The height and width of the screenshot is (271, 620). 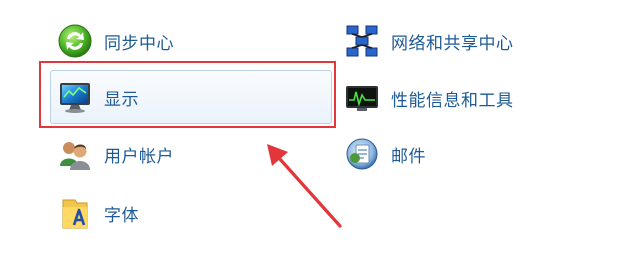 I want to click on performance-item: 性能信息和工具, so click(x=473, y=98).